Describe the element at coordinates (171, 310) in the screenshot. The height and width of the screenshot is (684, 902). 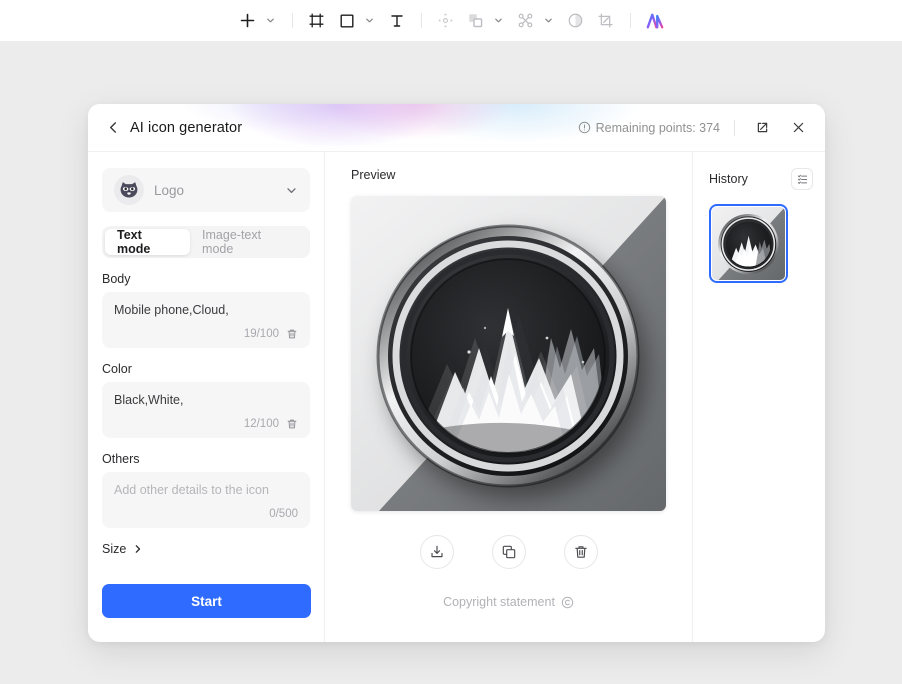
I see `body-input-value: Mobile phone,Cloud,` at that location.